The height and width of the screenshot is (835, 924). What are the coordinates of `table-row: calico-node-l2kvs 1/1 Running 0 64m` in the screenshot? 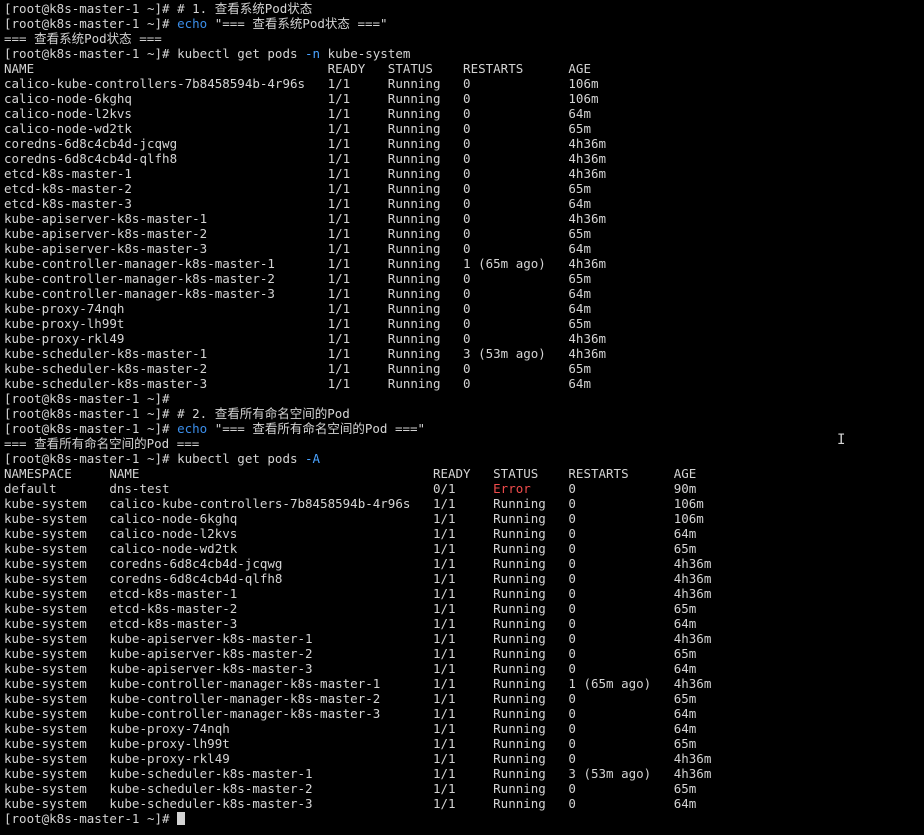 It's located at (464, 113).